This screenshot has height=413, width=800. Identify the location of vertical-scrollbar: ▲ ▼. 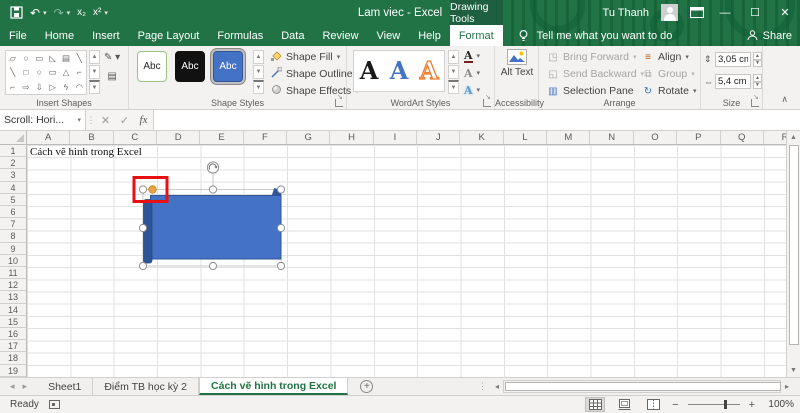
(793, 254).